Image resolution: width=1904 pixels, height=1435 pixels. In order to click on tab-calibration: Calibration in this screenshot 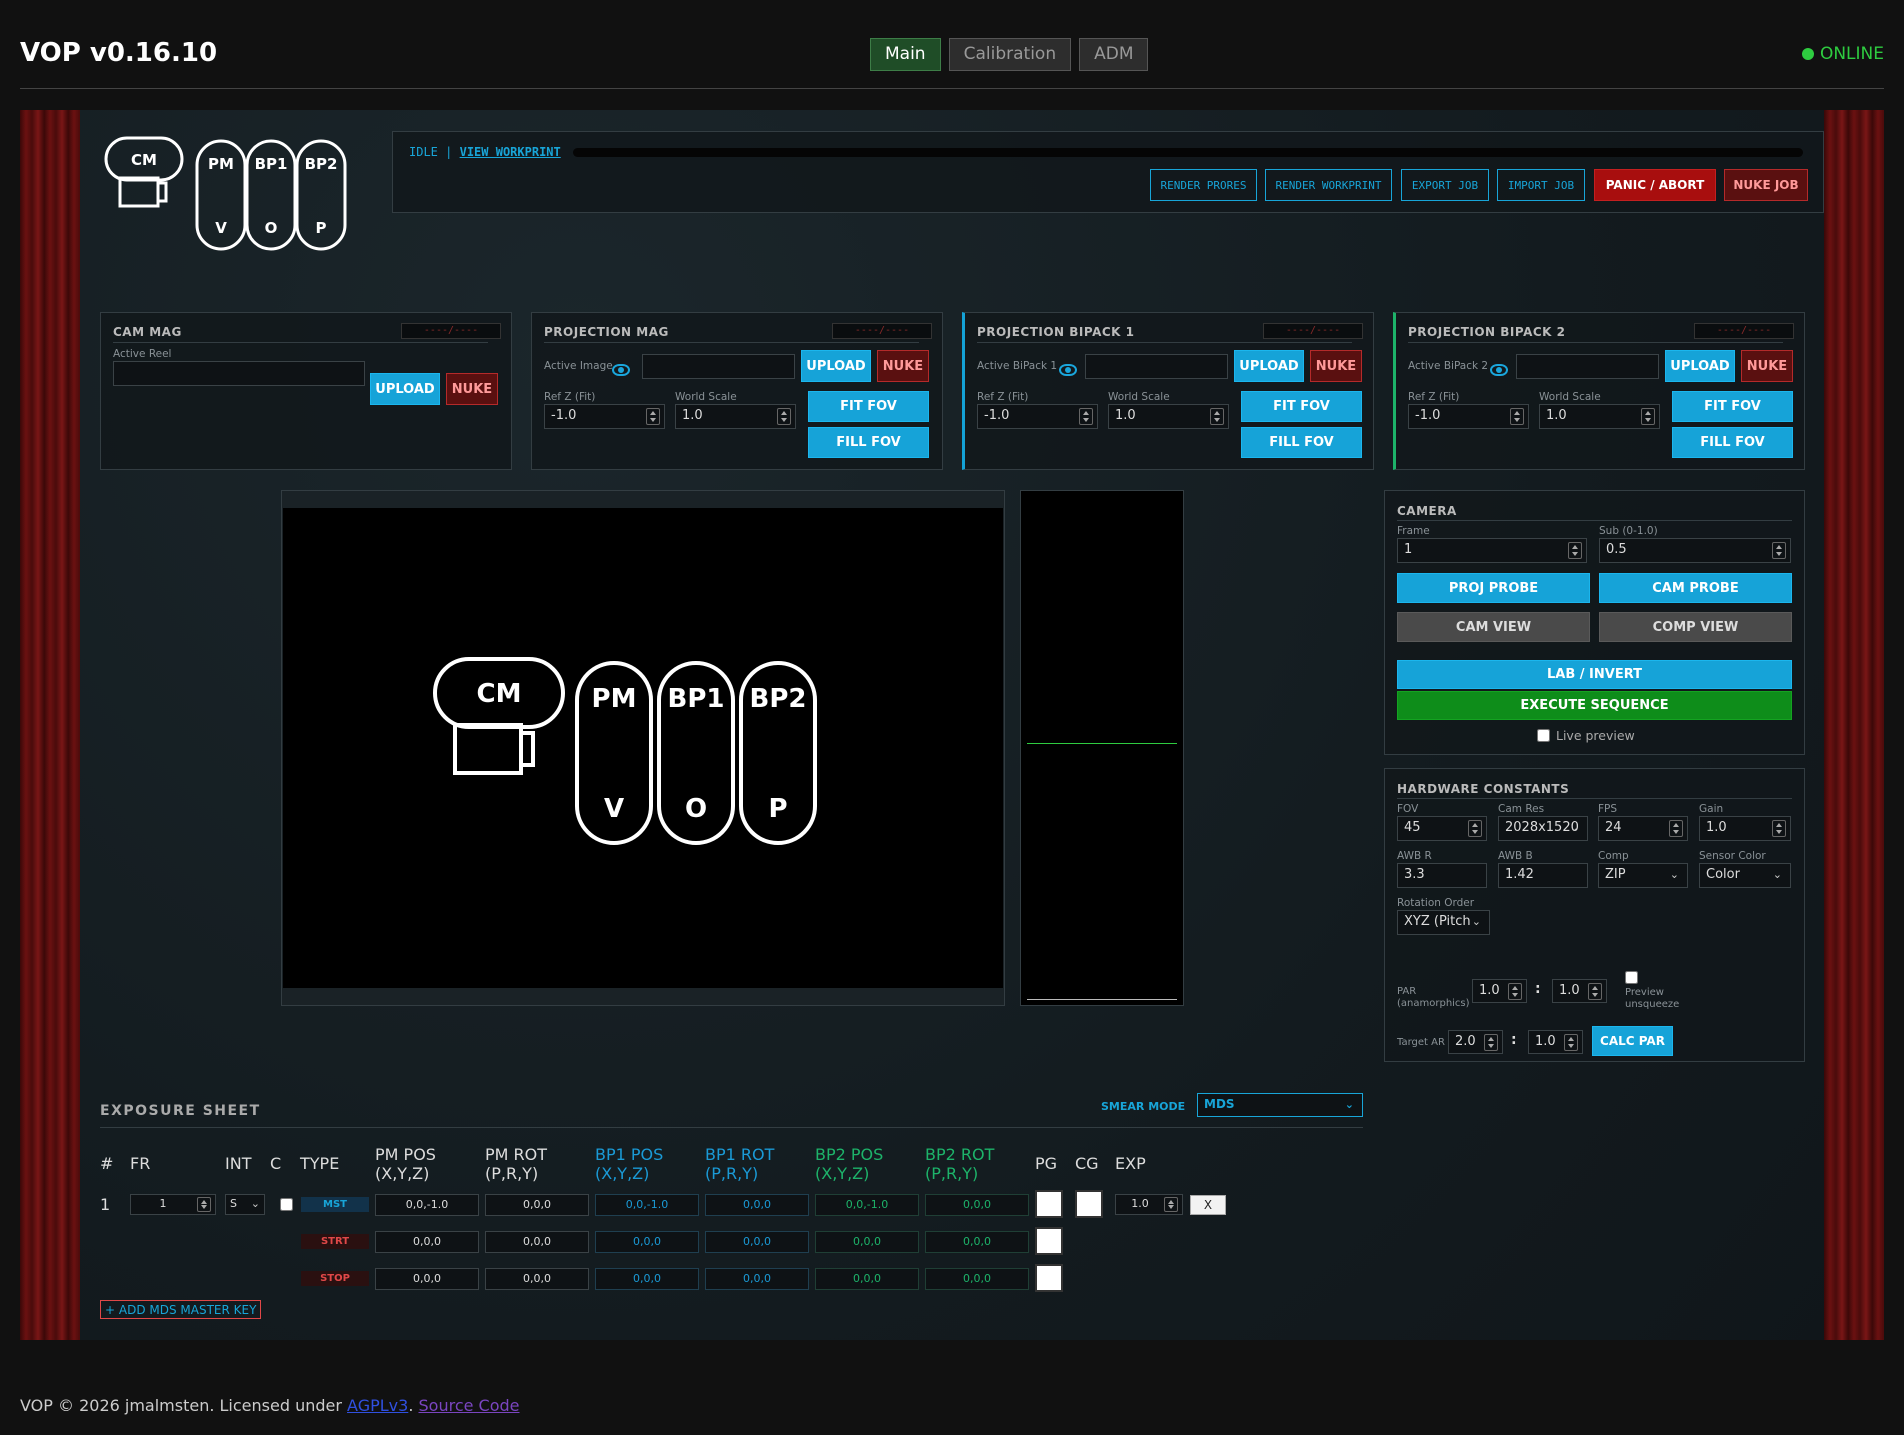, I will do `click(1010, 54)`.